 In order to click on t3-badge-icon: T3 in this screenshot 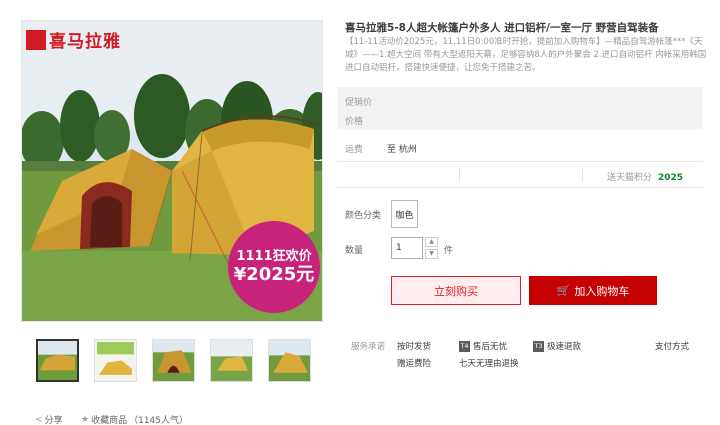, I will do `click(538, 346)`.